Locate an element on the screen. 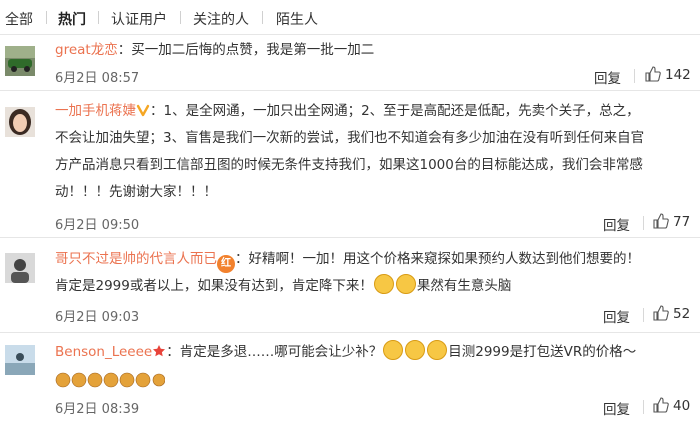 The height and width of the screenshot is (422, 700). timestamp: 6月2日 09:03 is located at coordinates (97, 317).